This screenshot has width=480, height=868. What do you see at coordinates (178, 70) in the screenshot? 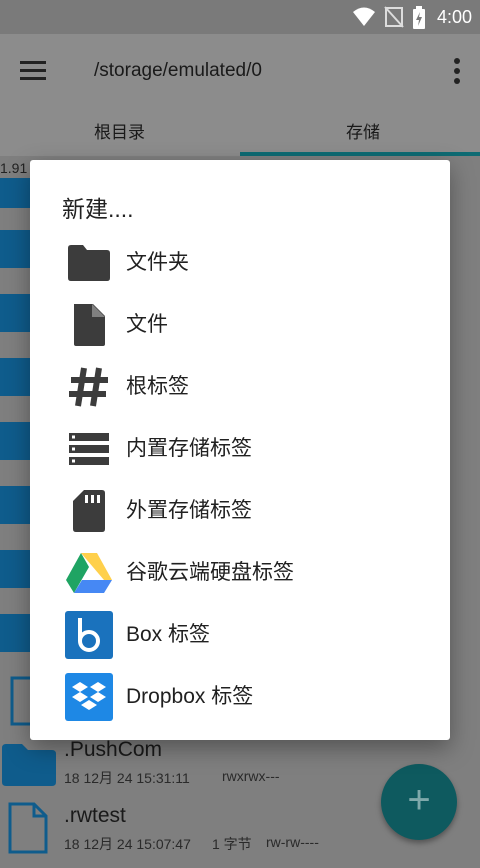
I see `current-path: /storage/emulated/0` at bounding box center [178, 70].